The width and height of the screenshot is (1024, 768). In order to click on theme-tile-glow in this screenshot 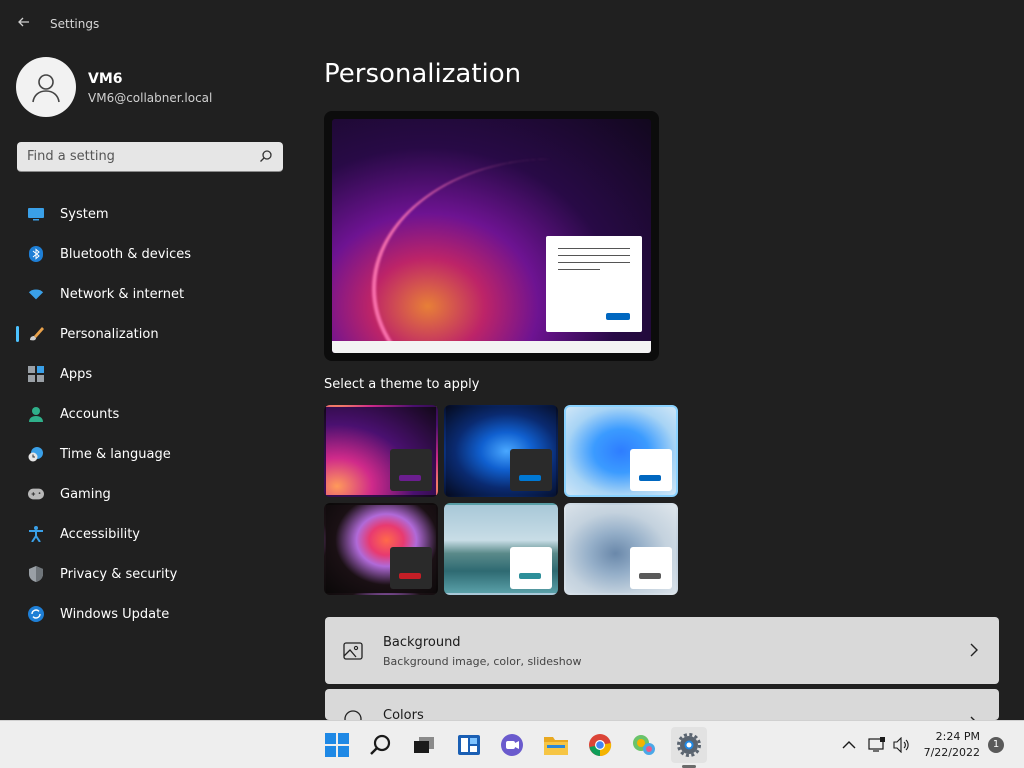, I will do `click(381, 451)`.